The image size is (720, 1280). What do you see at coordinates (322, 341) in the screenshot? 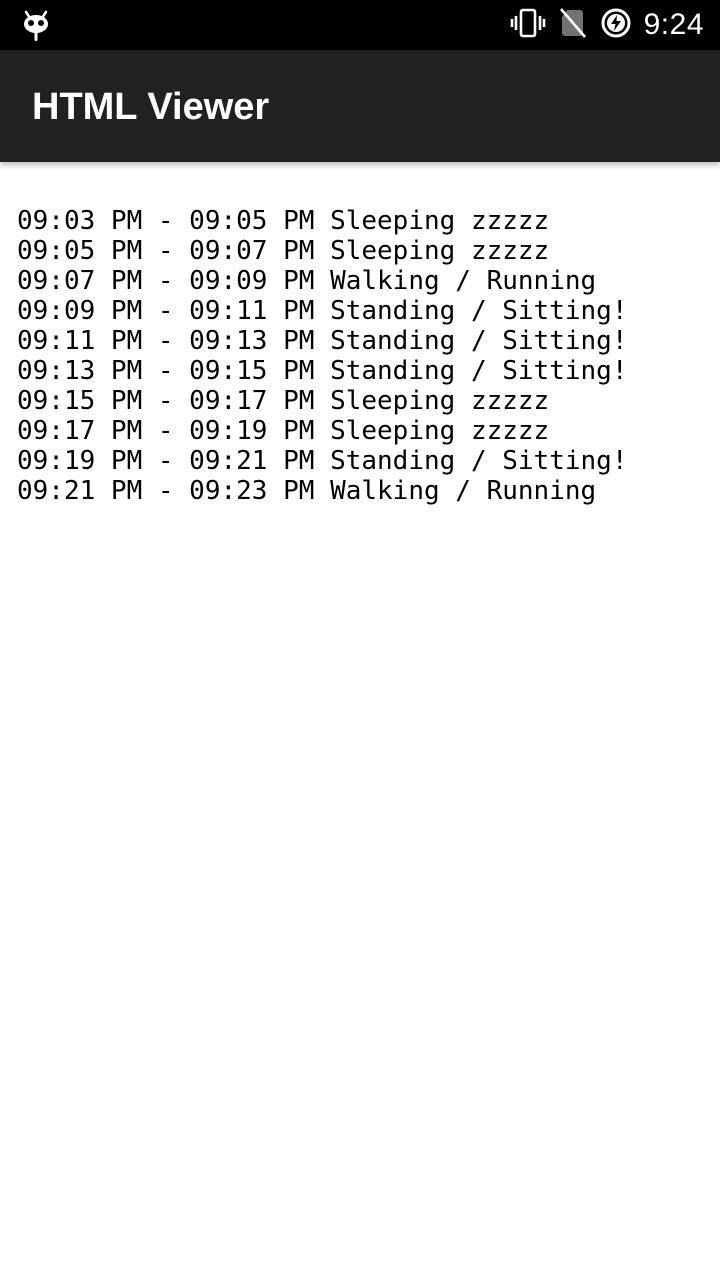
I see `log-entry: 09:11 PM - 09:13 PM Standing / Sitting!` at bounding box center [322, 341].